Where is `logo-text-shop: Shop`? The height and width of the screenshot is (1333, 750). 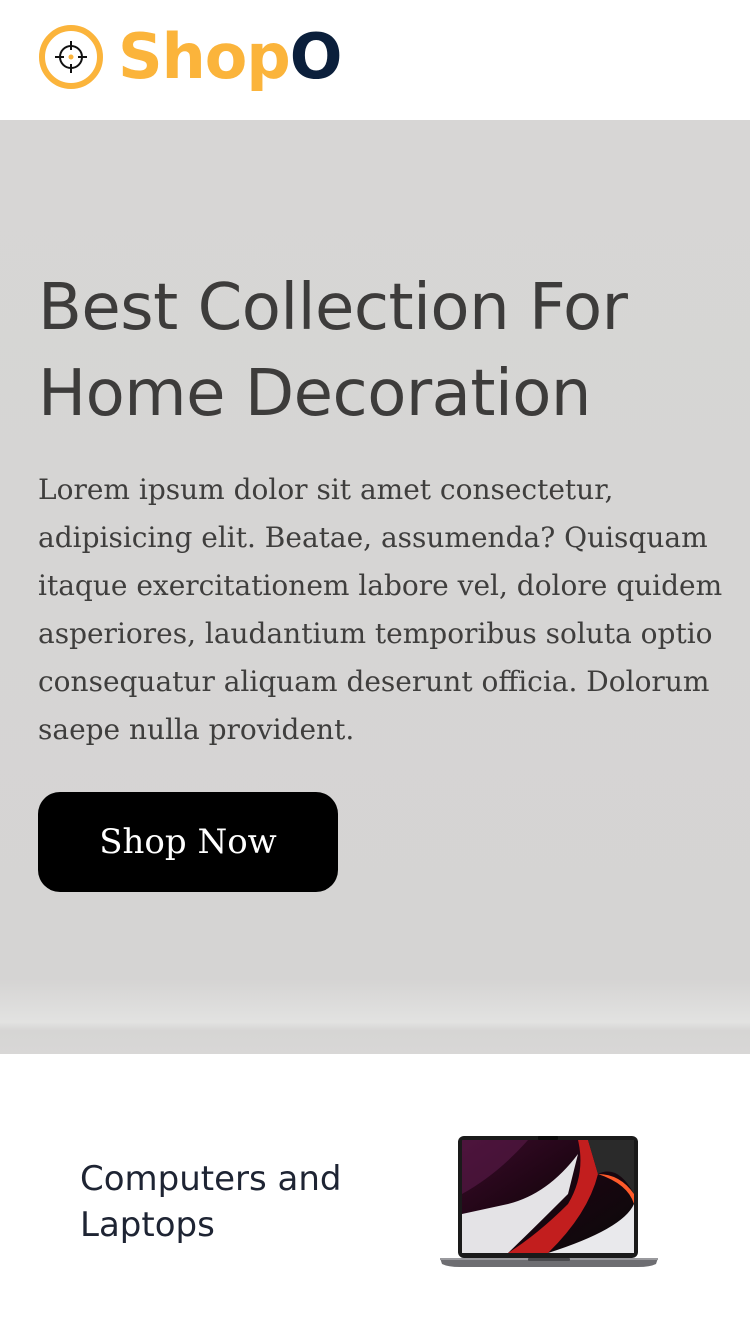
logo-text-shop: Shop is located at coordinates (204, 56).